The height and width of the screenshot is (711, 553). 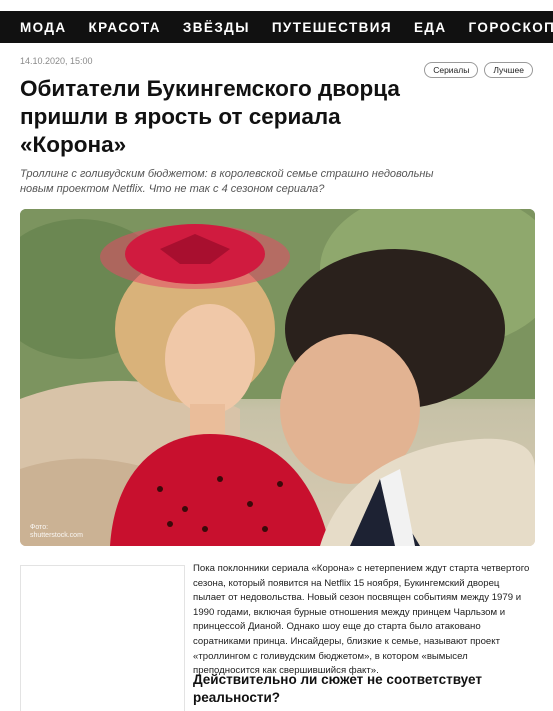 What do you see at coordinates (511, 27) in the screenshot?
I see `nav-item-horoscope: ГОРОСКОП` at bounding box center [511, 27].